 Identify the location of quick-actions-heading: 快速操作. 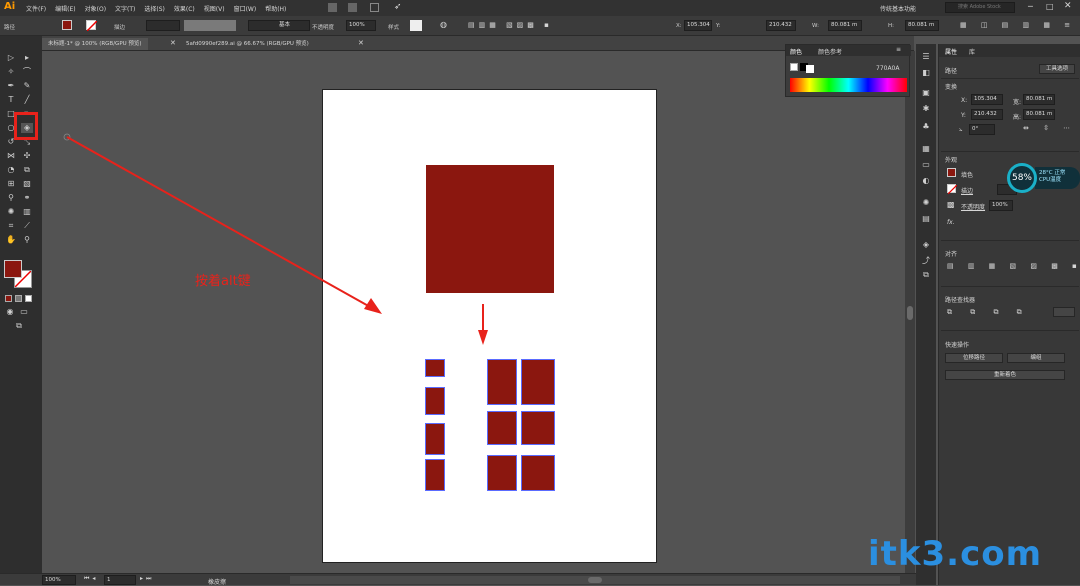
(957, 345).